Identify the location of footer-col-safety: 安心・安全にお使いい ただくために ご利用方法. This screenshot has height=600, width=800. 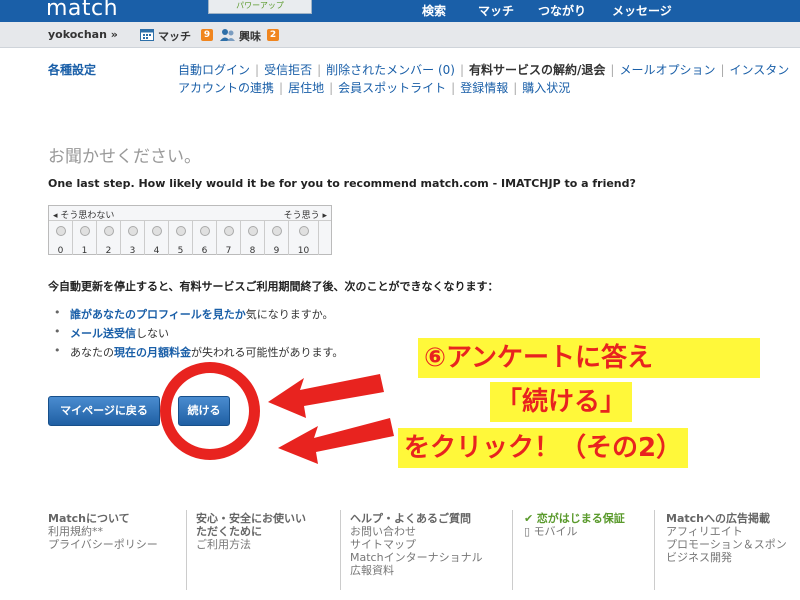
(251, 531).